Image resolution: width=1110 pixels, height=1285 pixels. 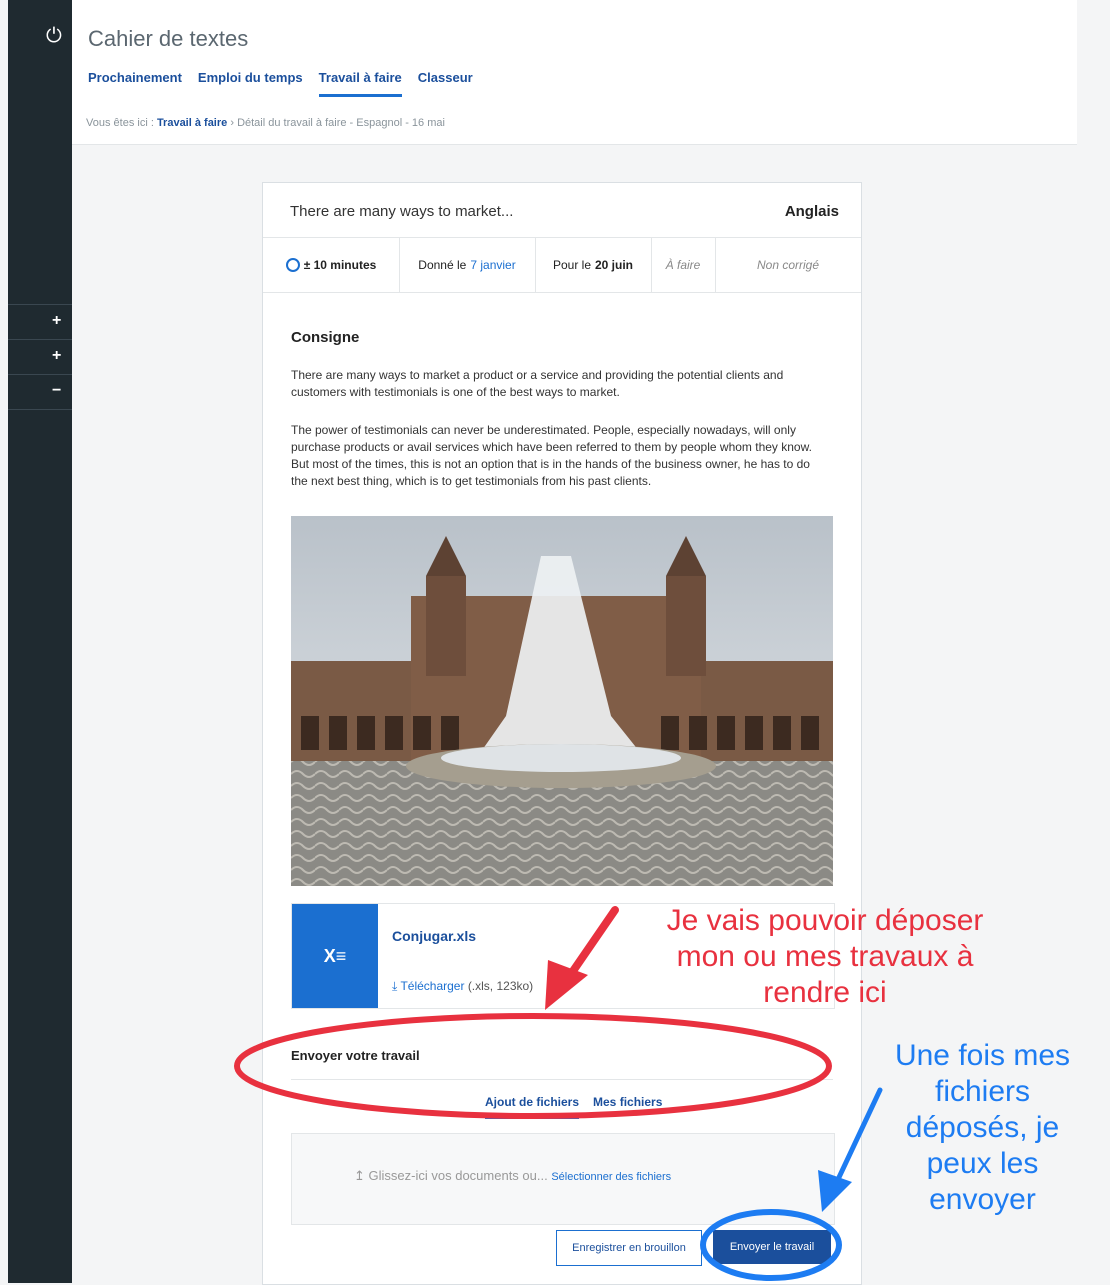 I want to click on tab-emploi-du-temps: Emploi du temps, so click(x=250, y=83).